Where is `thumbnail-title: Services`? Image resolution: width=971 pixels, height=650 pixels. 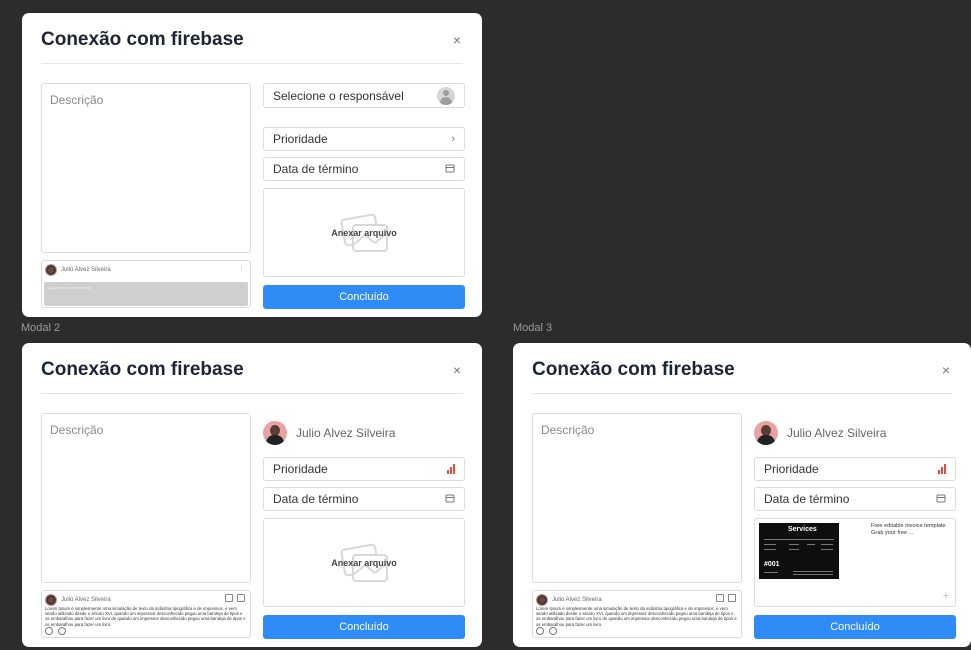 thumbnail-title: Services is located at coordinates (802, 529).